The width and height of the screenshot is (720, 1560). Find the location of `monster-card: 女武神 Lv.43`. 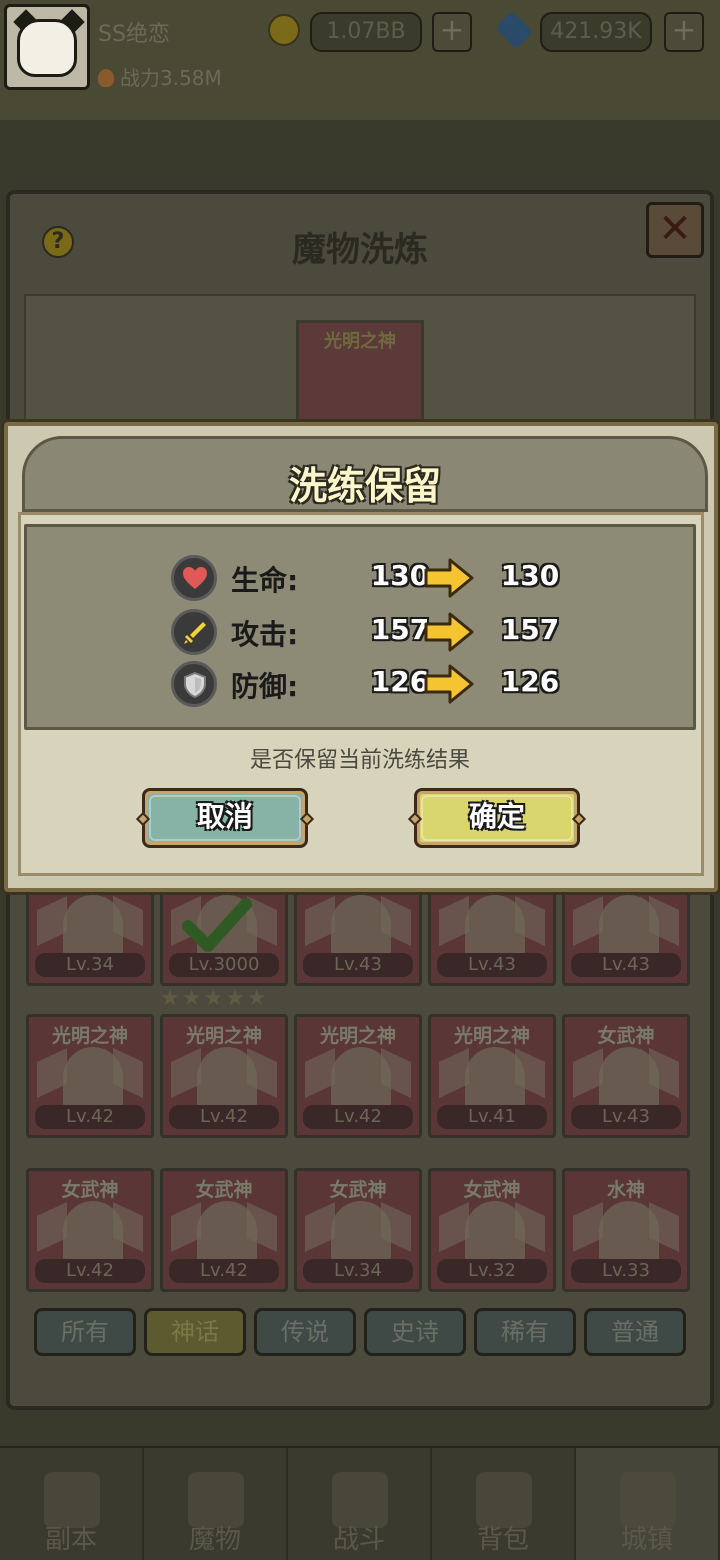

monster-card: 女武神 Lv.43 is located at coordinates (626, 1076).